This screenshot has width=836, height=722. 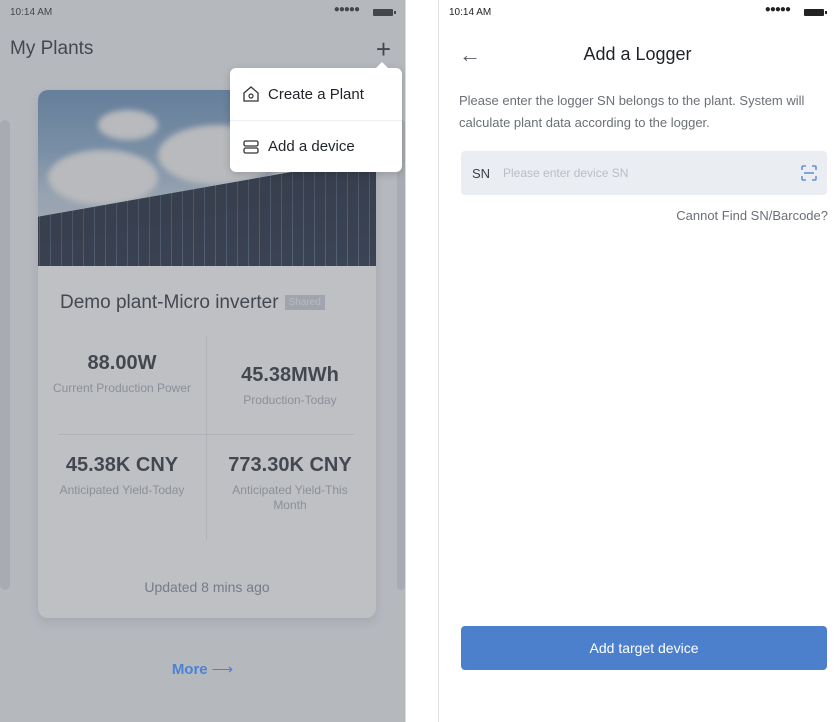 I want to click on menu-item-add-device: Add a device, so click(x=316, y=146).